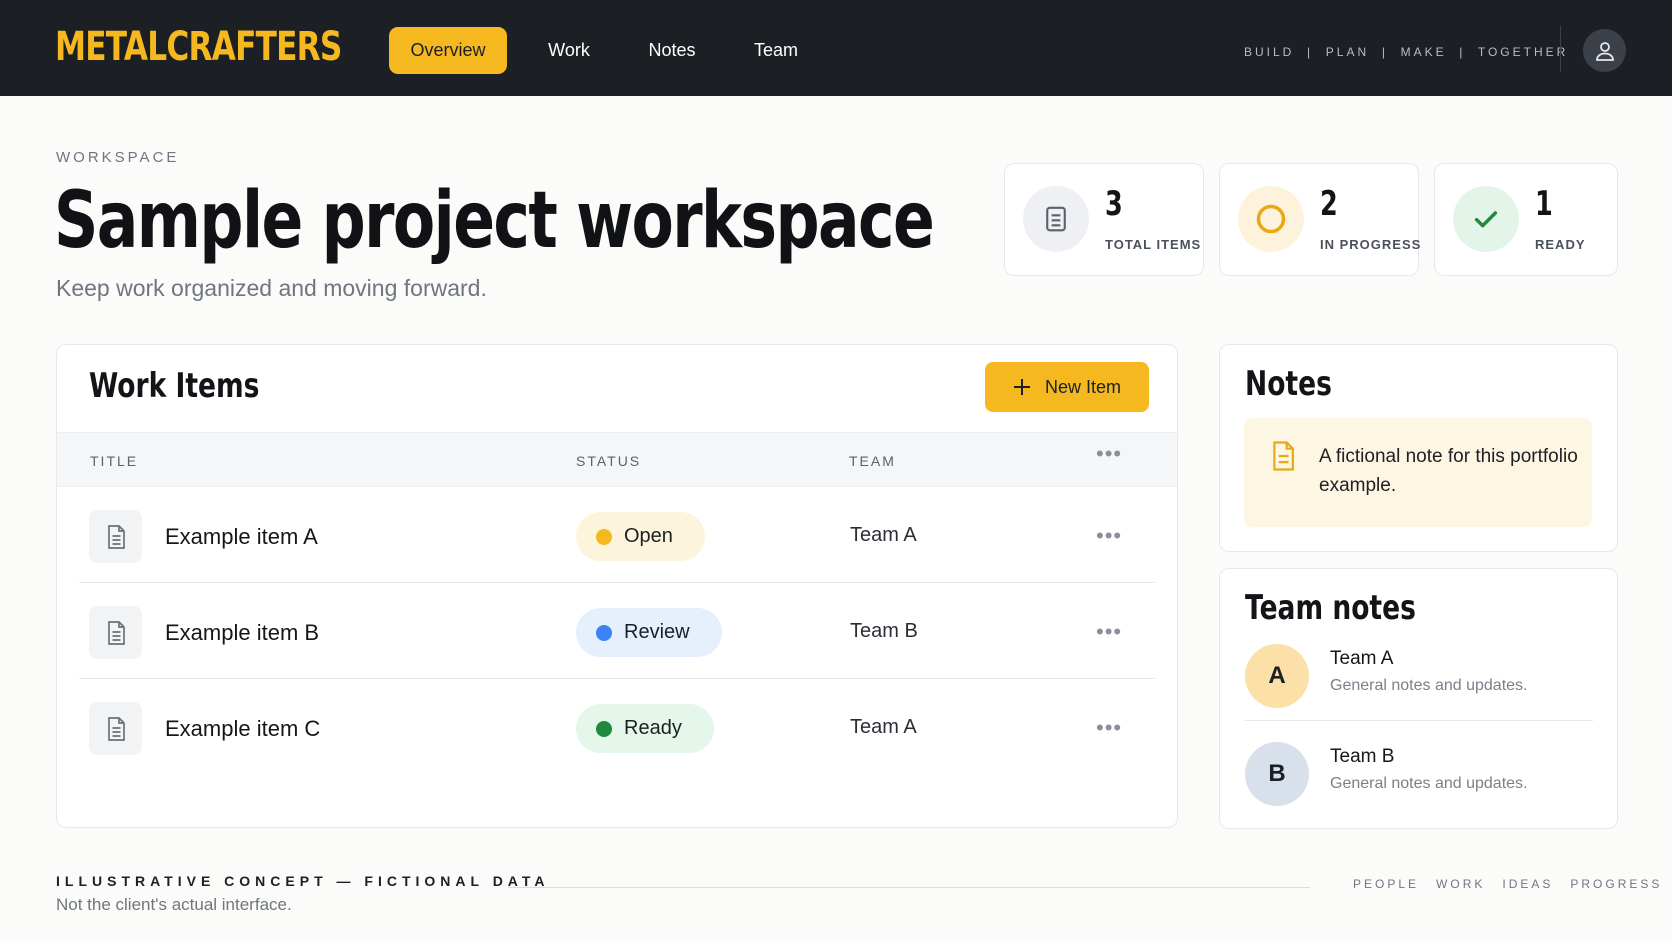 The width and height of the screenshot is (1672, 941). Describe the element at coordinates (672, 50) in the screenshot. I see `nav-notes: Notes` at that location.